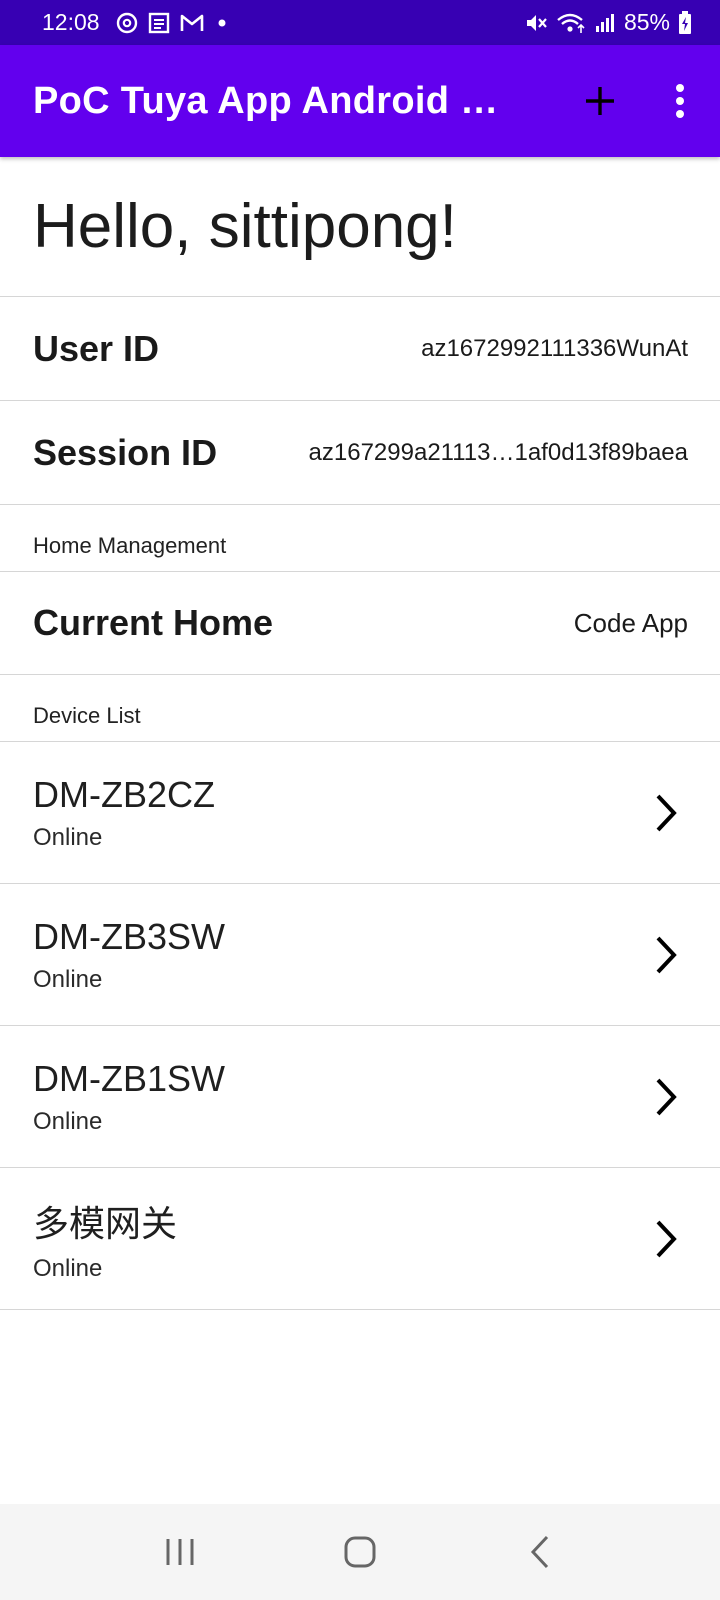 The width and height of the screenshot is (720, 1600). What do you see at coordinates (360, 349) in the screenshot?
I see `user-id-row: User ID az1672992111336WunAt` at bounding box center [360, 349].